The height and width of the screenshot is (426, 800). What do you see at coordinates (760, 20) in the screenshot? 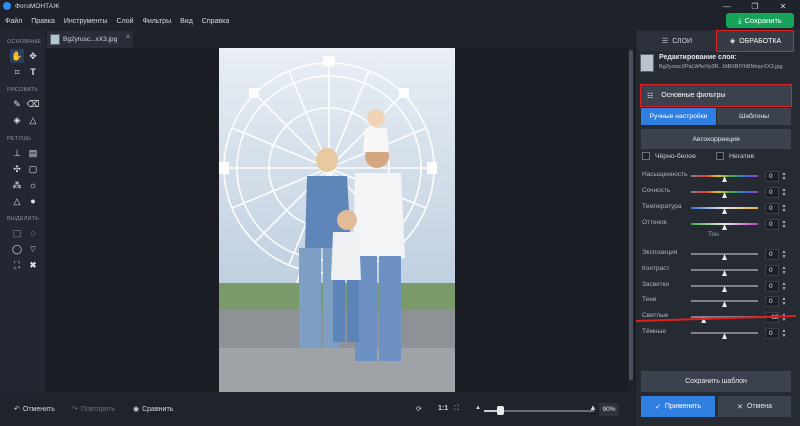
I see `save-button: ⤓ Сохранить` at bounding box center [760, 20].